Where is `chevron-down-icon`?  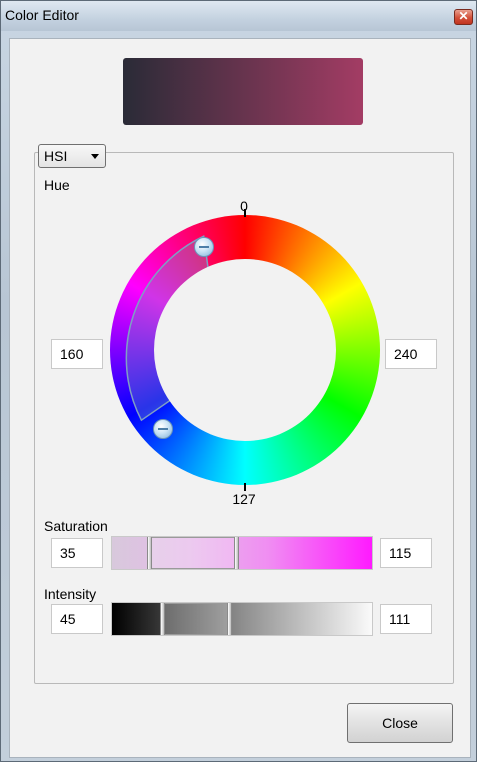 chevron-down-icon is located at coordinates (95, 156).